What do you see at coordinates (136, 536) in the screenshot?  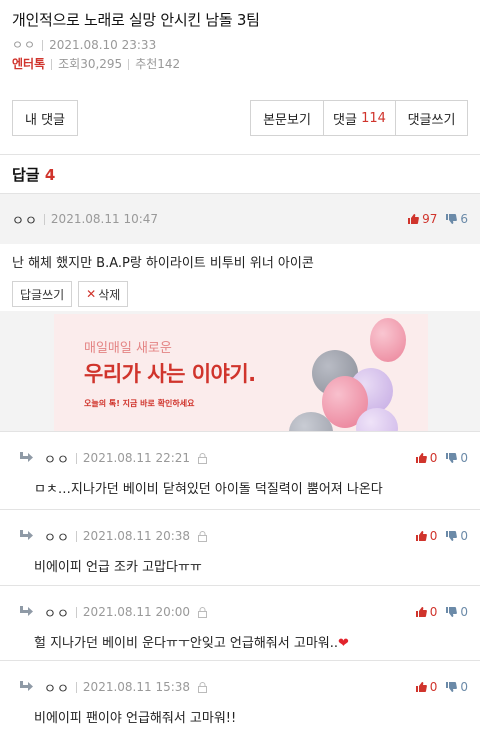 I see `reply-date: 2021.08.11 20:38` at bounding box center [136, 536].